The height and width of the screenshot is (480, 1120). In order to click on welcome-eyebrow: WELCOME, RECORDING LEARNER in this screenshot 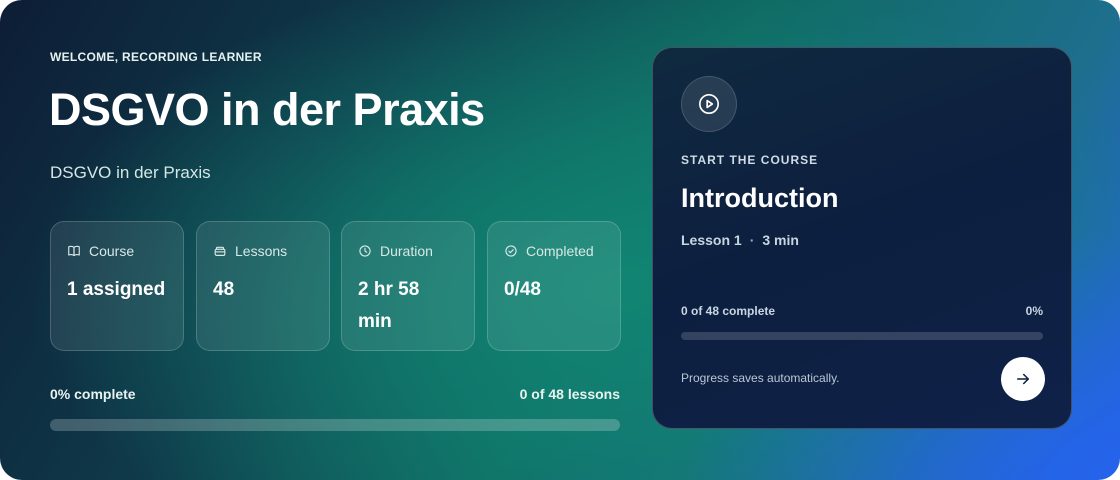, I will do `click(156, 57)`.